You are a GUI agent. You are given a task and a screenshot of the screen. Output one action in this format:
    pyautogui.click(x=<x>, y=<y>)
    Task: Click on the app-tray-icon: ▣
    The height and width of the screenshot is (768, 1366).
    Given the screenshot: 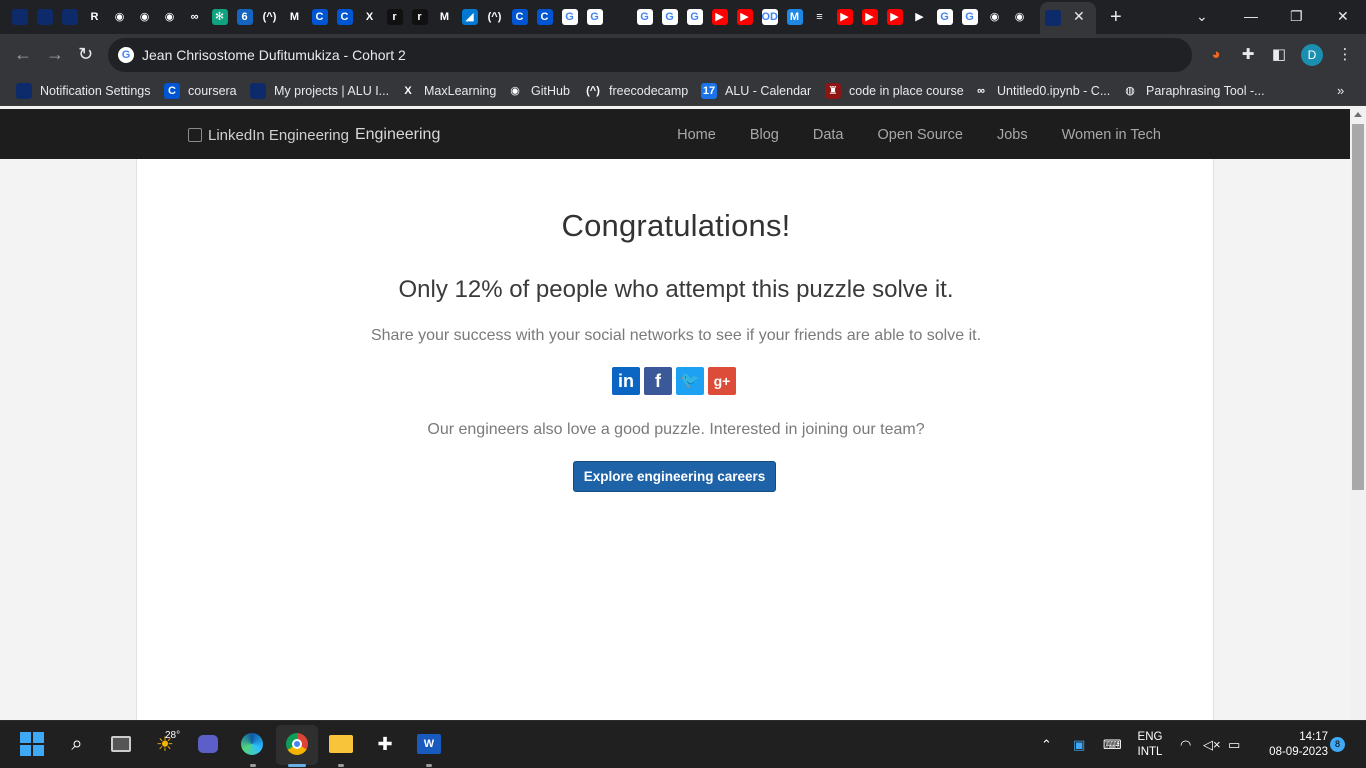 What is the action you would take?
    pyautogui.click(x=1079, y=745)
    